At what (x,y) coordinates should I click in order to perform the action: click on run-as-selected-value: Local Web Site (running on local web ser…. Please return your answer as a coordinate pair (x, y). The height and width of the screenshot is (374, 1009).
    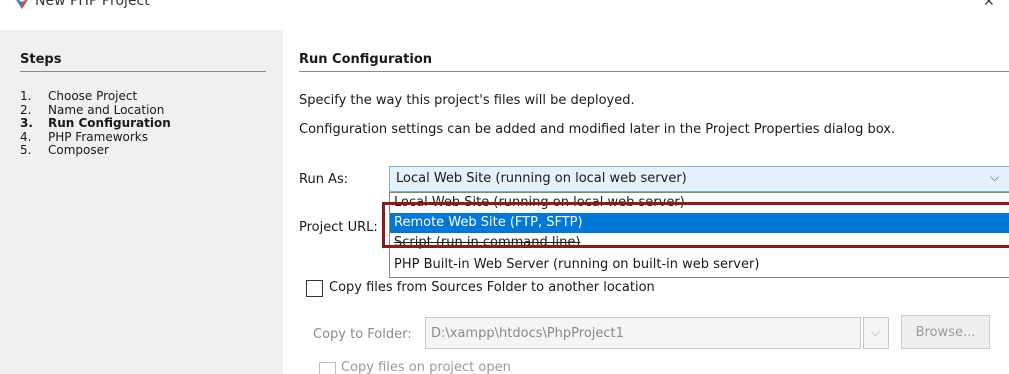
    Looking at the image, I should click on (541, 178).